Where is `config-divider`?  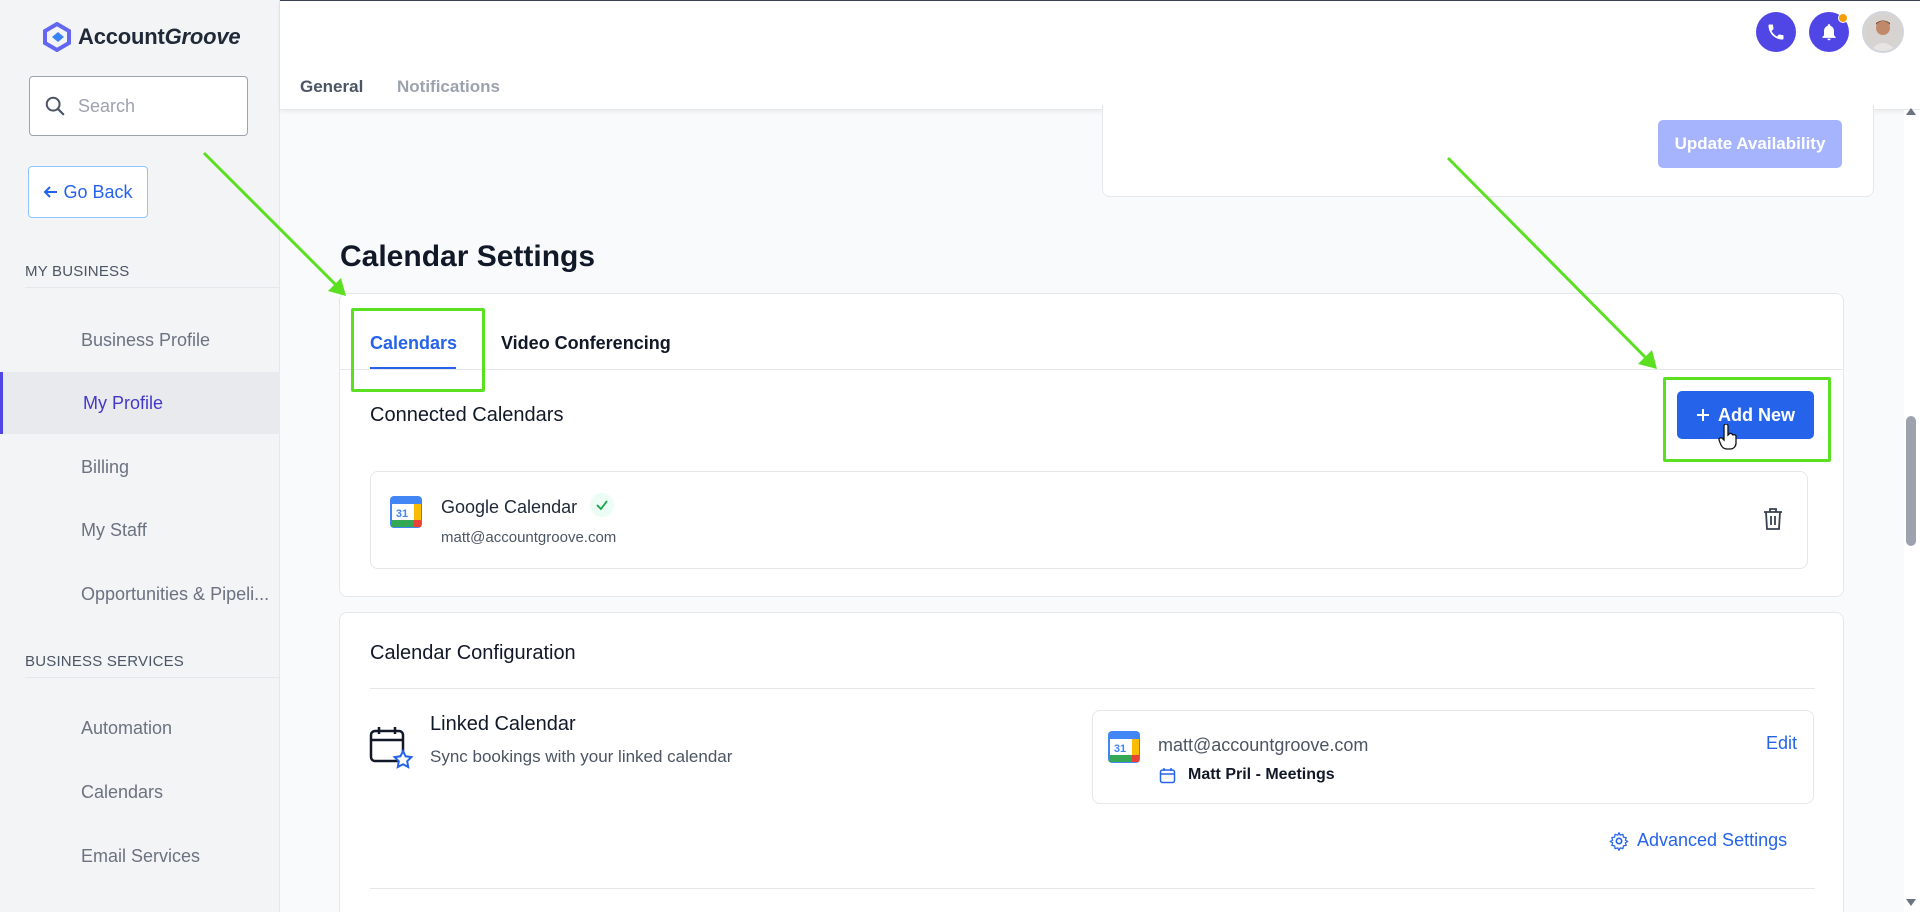
config-divider is located at coordinates (1092, 688).